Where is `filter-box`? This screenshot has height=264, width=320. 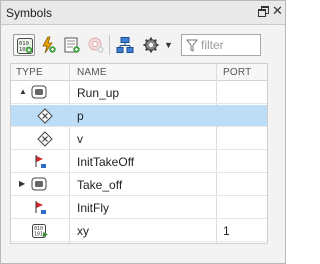
filter-box is located at coordinates (221, 45).